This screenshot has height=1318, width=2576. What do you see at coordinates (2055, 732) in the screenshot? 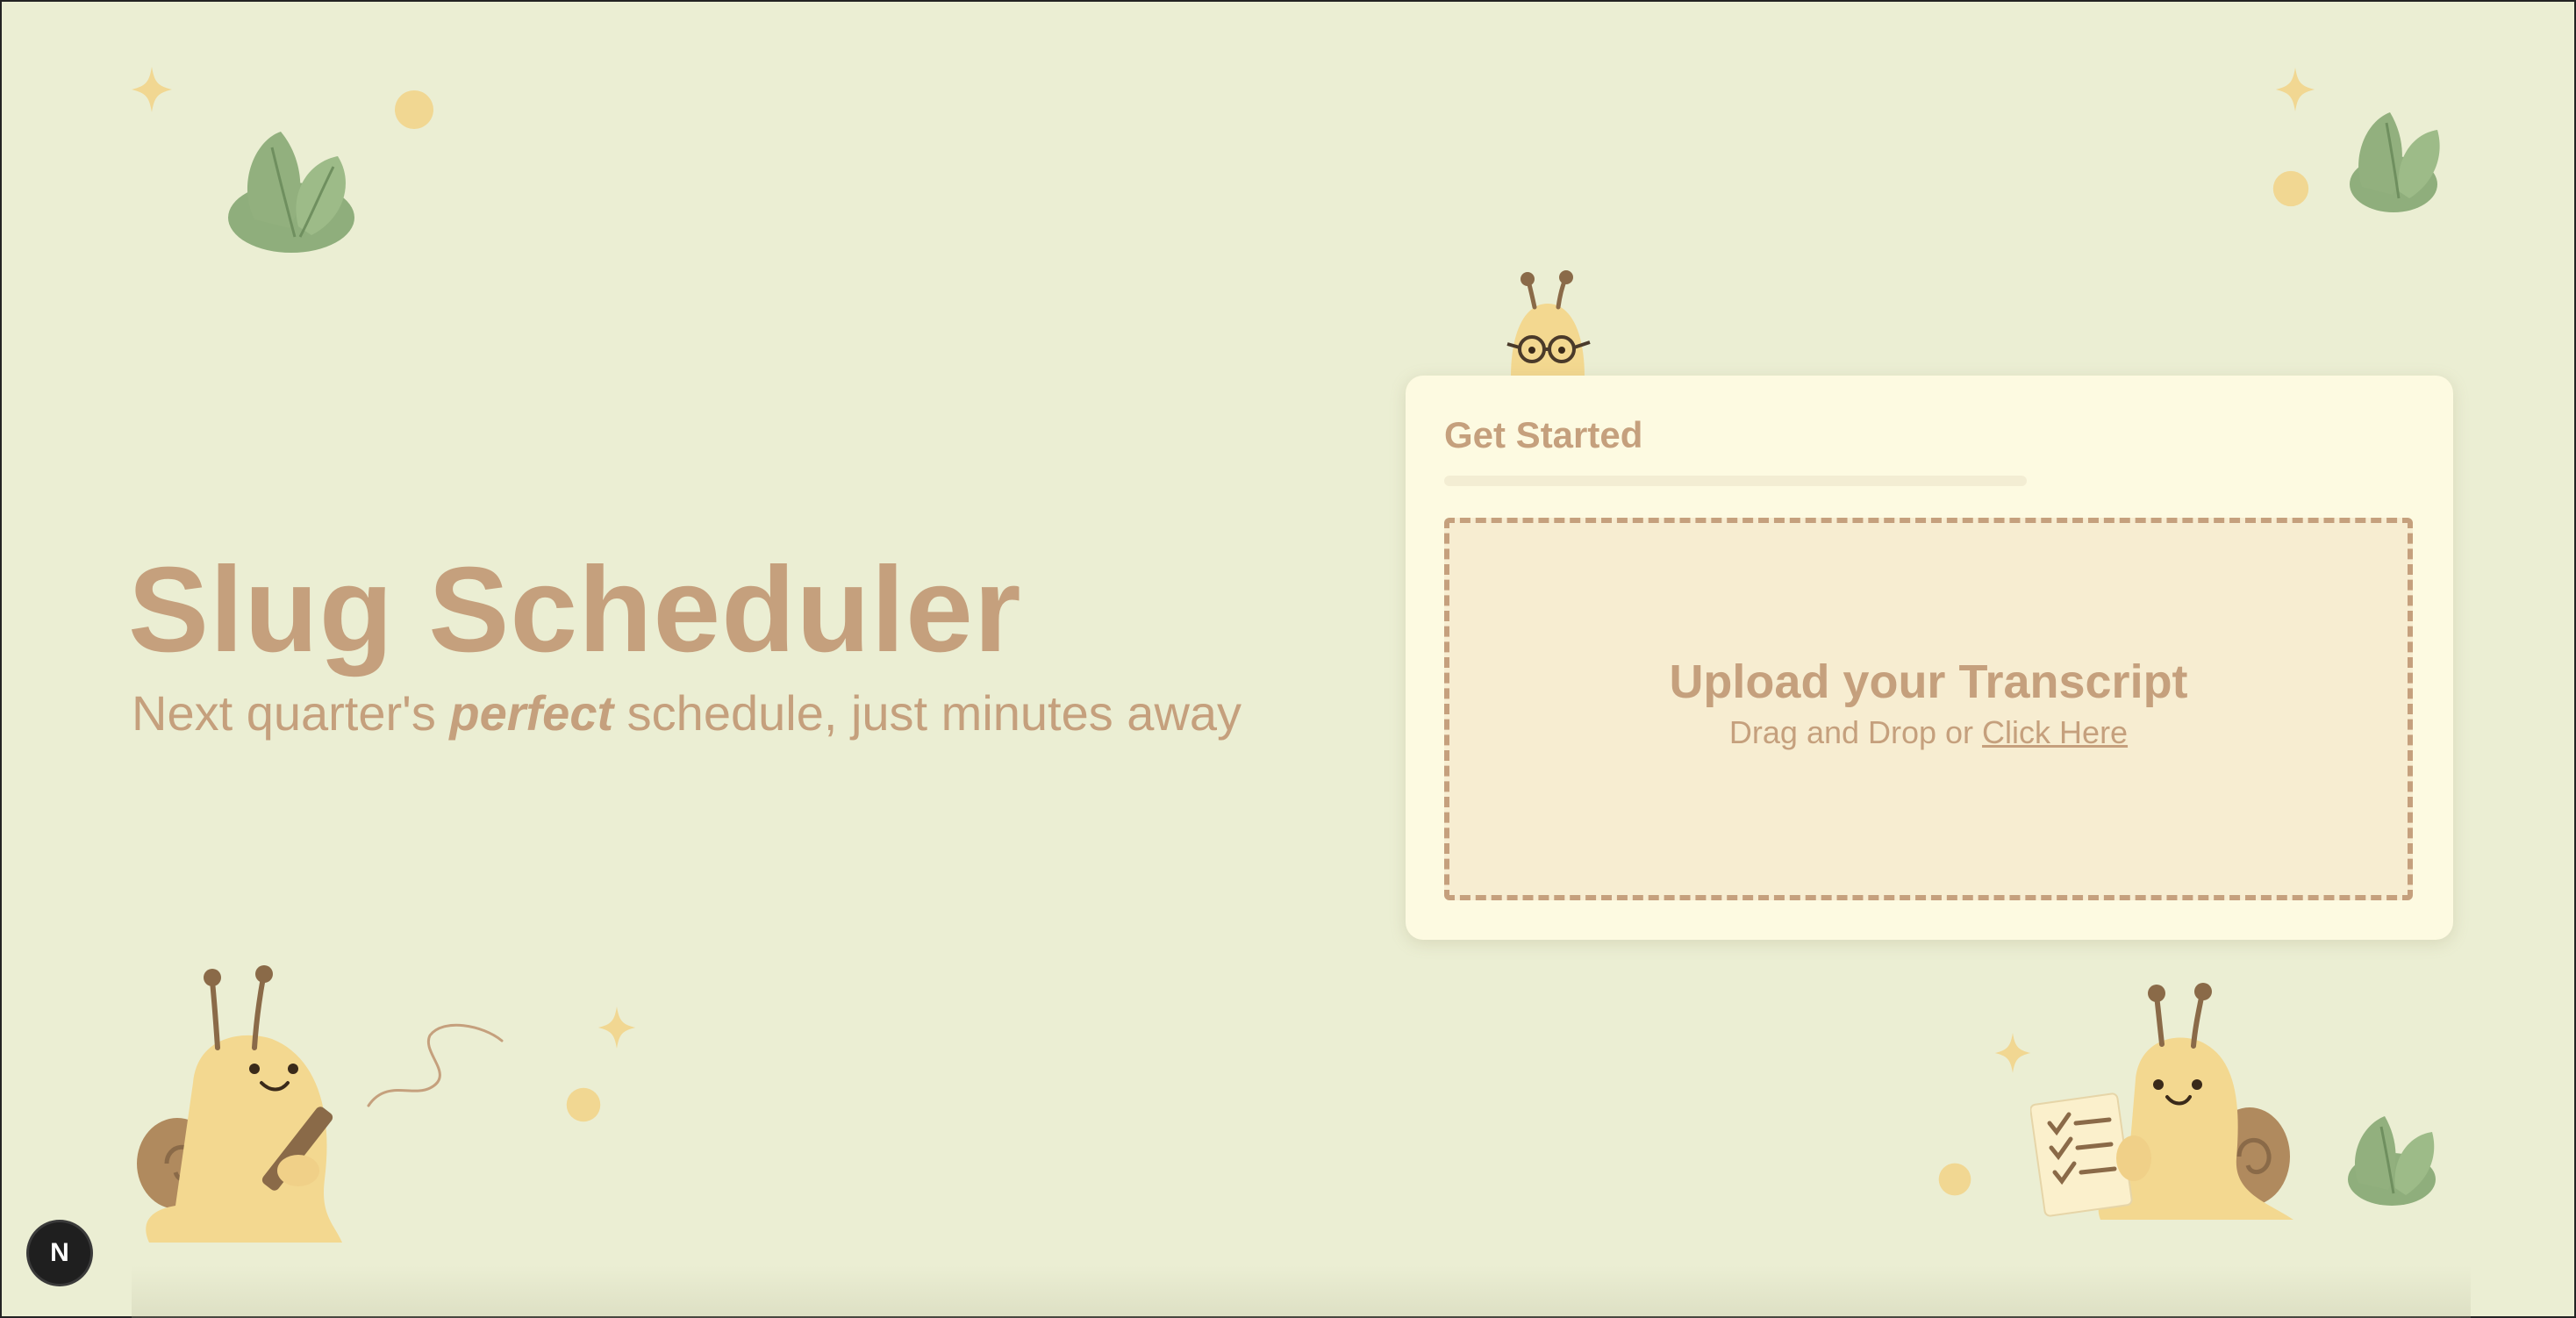
I see `click-here-link: Click Here` at bounding box center [2055, 732].